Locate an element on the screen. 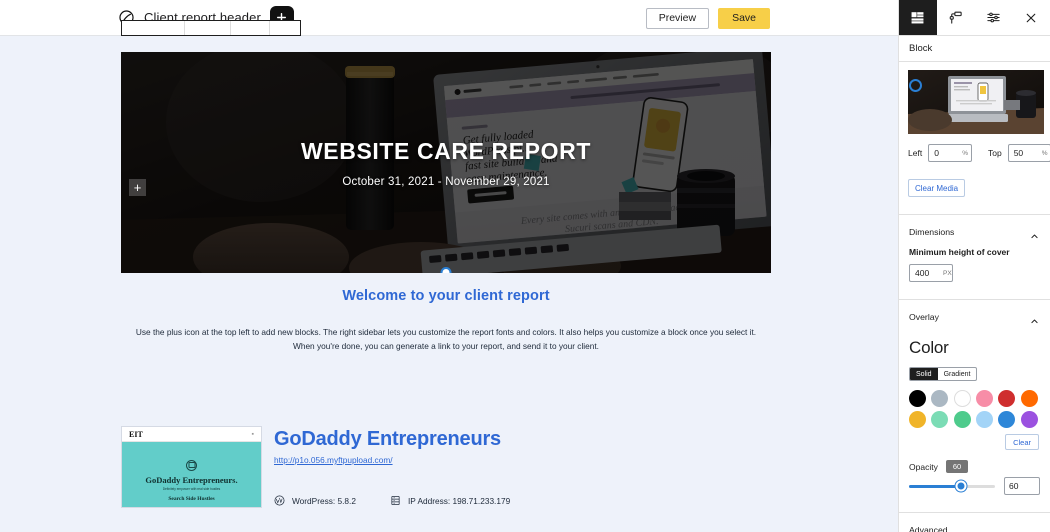 This screenshot has width=1050, height=532. min-height-input-wrap: PX is located at coordinates (931, 273).